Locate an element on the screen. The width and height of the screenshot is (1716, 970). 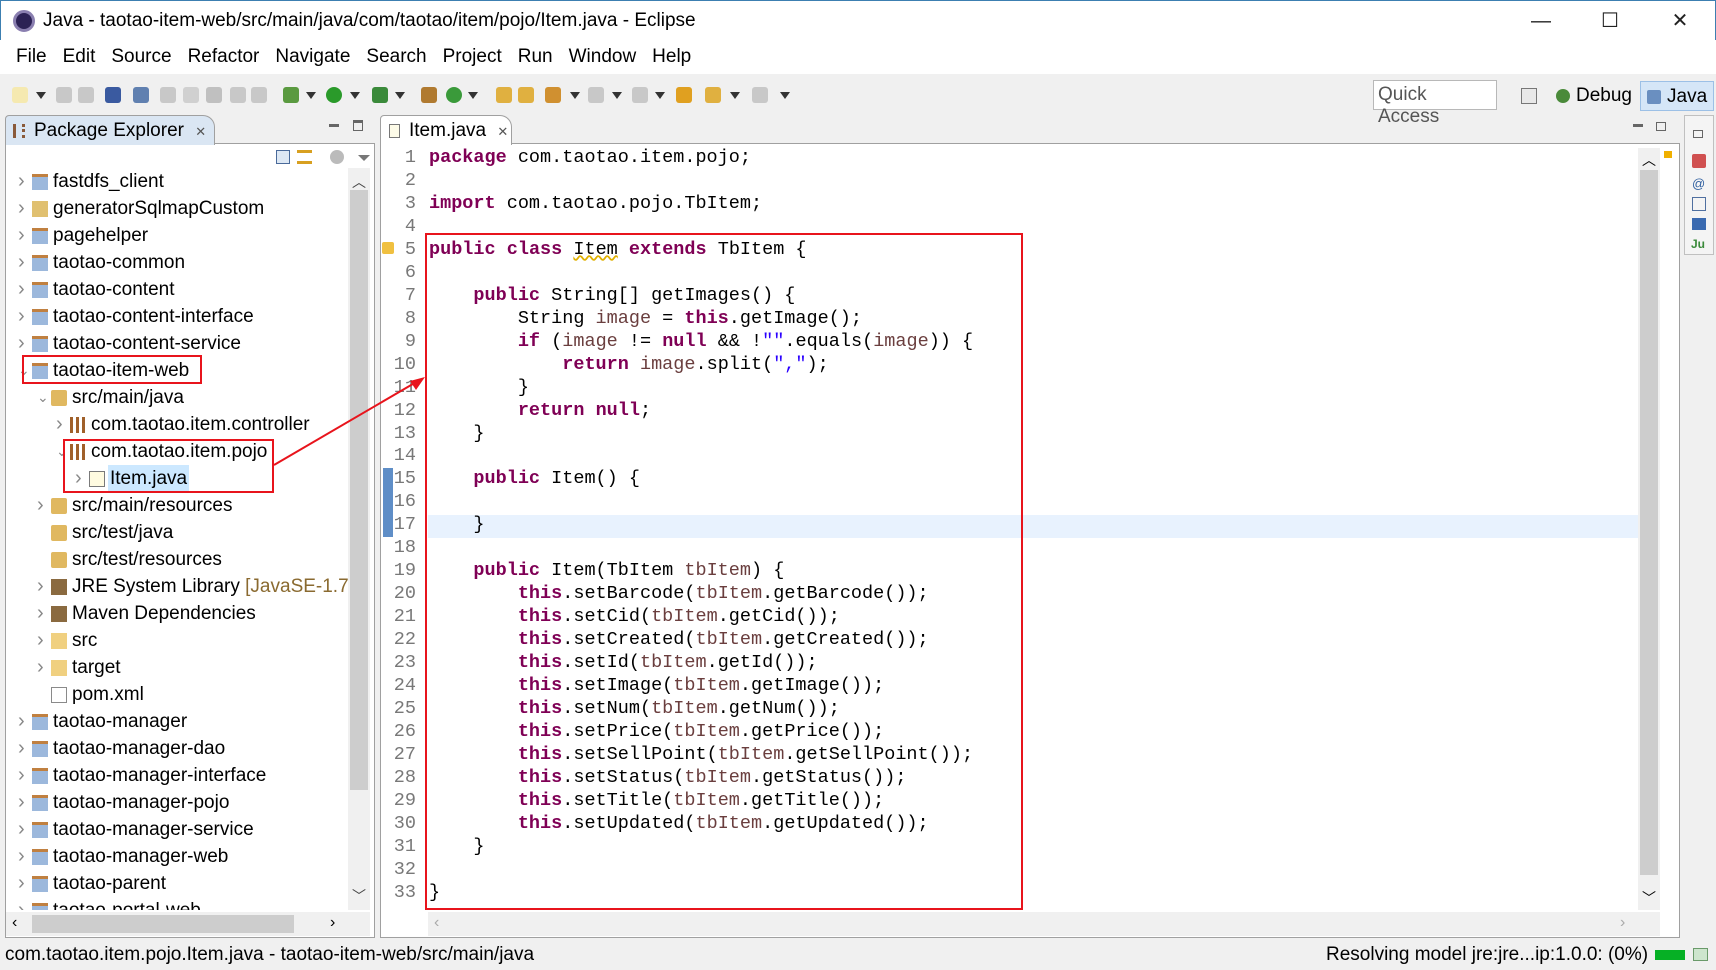
run-icon is located at coordinates (334, 95).